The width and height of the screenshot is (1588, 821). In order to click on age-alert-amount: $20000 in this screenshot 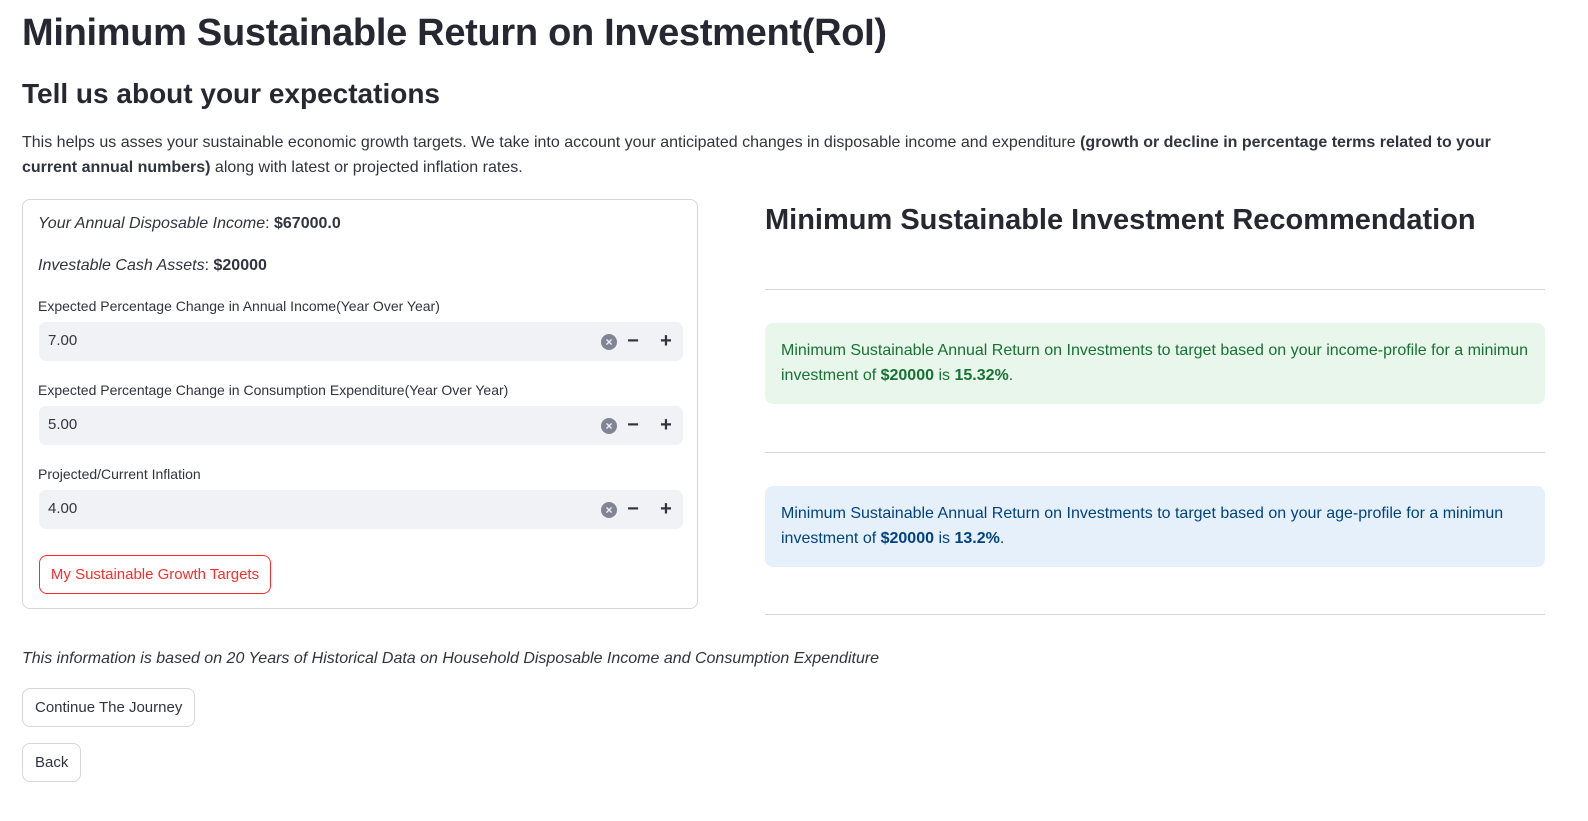, I will do `click(907, 538)`.